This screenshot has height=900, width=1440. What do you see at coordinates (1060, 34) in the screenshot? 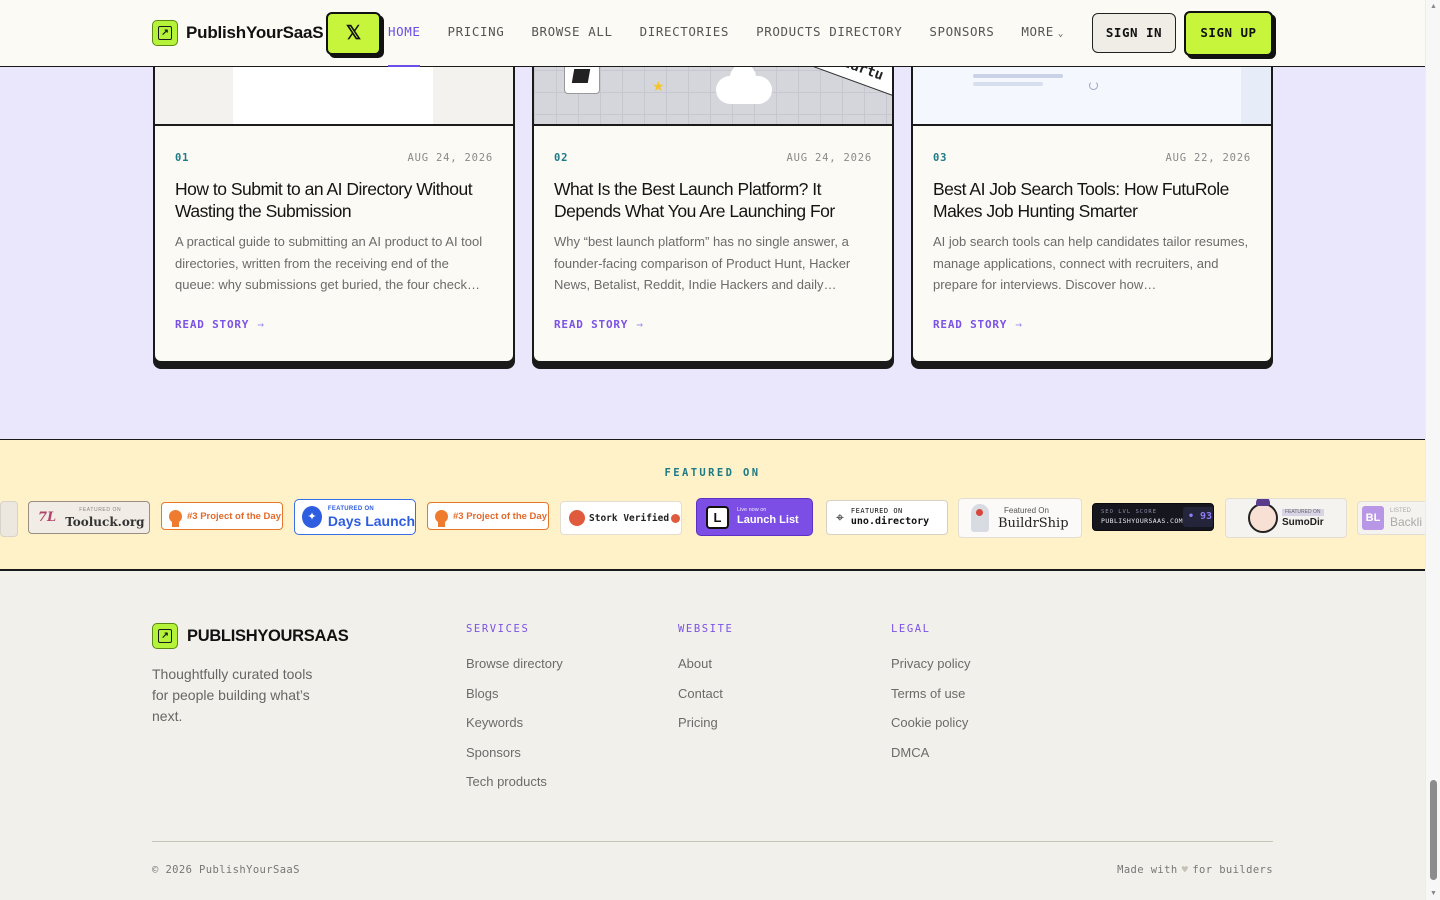
I see `chevron-down-icon: ⌄` at bounding box center [1060, 34].